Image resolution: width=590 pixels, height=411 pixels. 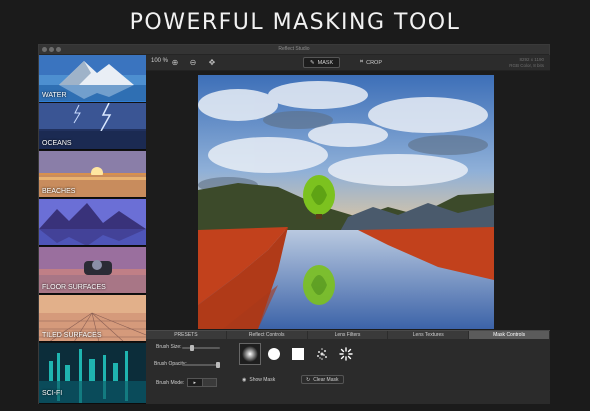 I want to click on image-color-mode: RGB Color, 8 bits, so click(x=526, y=65).